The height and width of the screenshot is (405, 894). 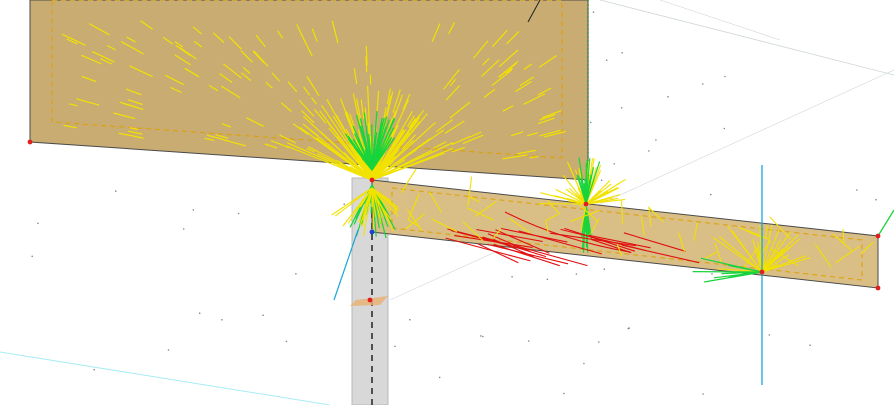 What do you see at coordinates (843, 236) in the screenshot?
I see `vector-beam` at bounding box center [843, 236].